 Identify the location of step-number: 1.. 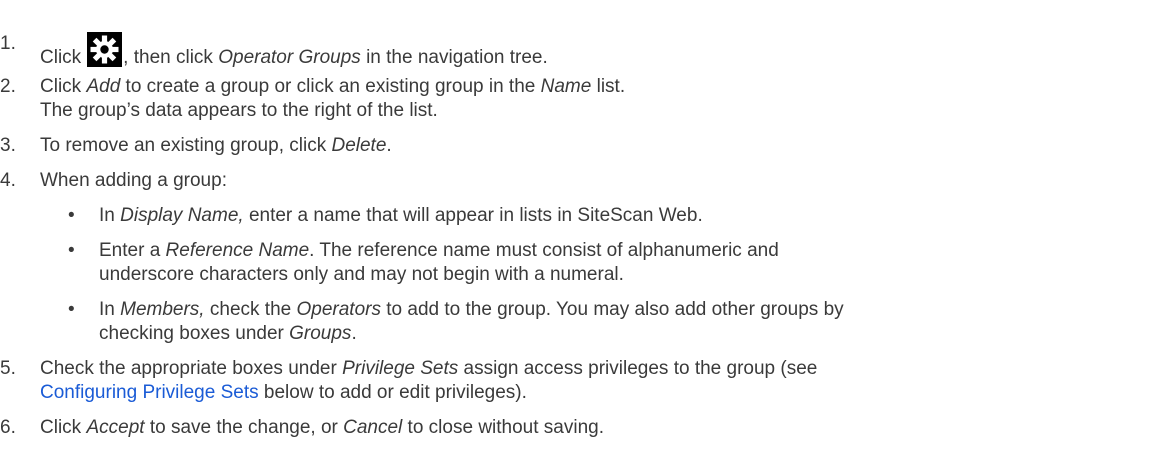
(8, 43).